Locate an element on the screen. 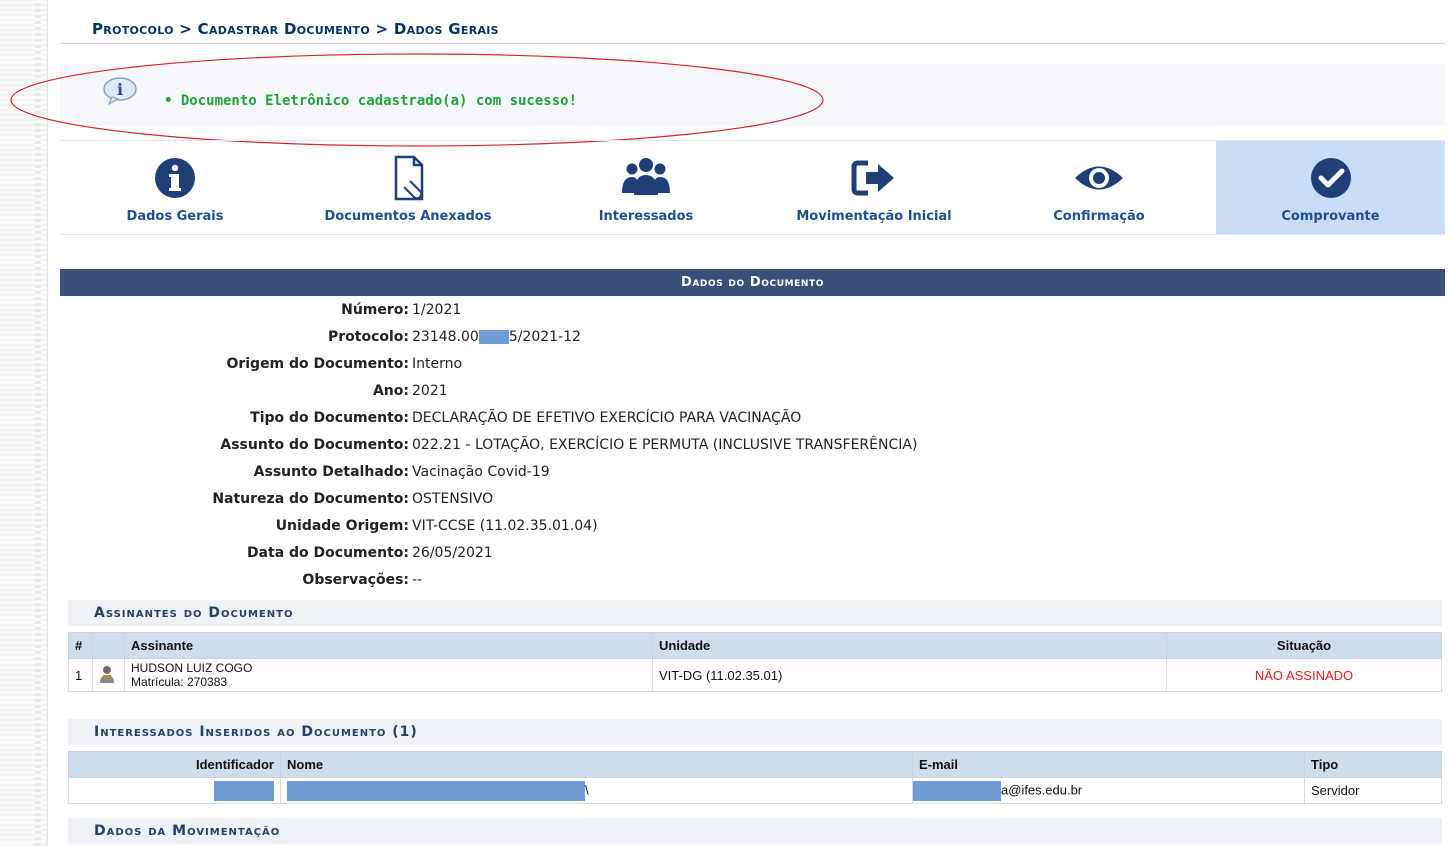 Image resolution: width=1449 pixels, height=846 pixels. tipo-cell: Servidor is located at coordinates (1373, 790).